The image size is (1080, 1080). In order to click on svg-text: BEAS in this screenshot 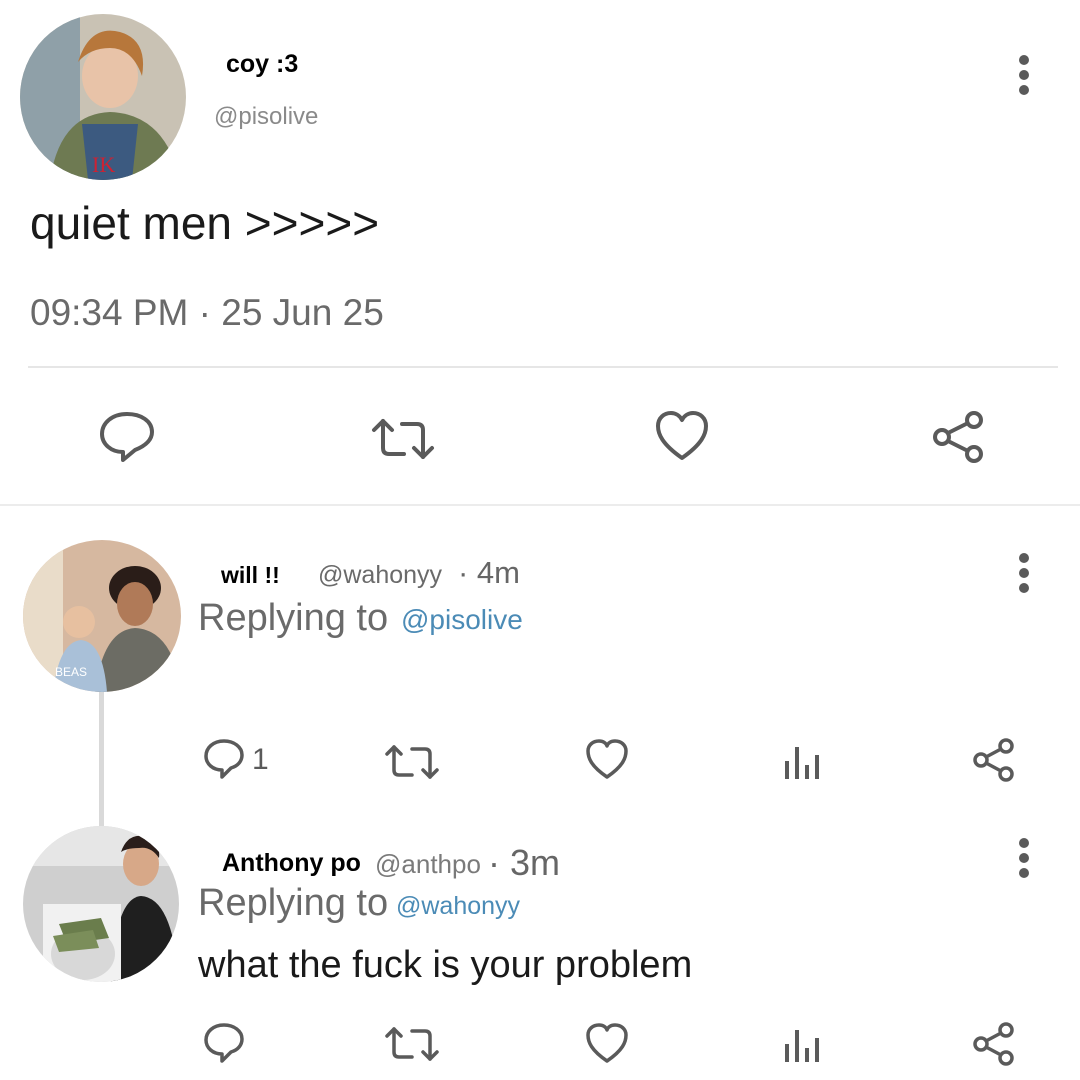, I will do `click(71, 672)`.